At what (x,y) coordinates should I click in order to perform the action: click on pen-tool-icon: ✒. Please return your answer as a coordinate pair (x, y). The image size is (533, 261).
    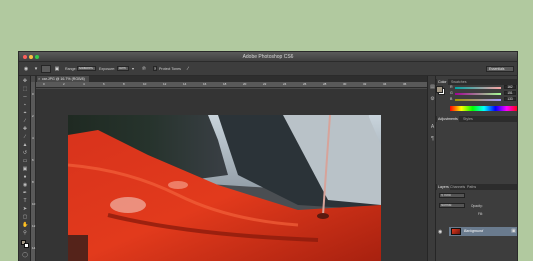
    Looking at the image, I should click on (25, 193).